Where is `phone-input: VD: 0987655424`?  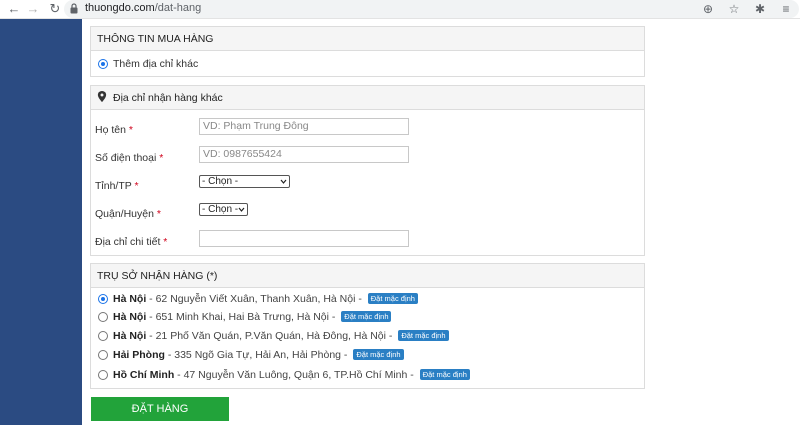
phone-input: VD: 0987655424 is located at coordinates (304, 154).